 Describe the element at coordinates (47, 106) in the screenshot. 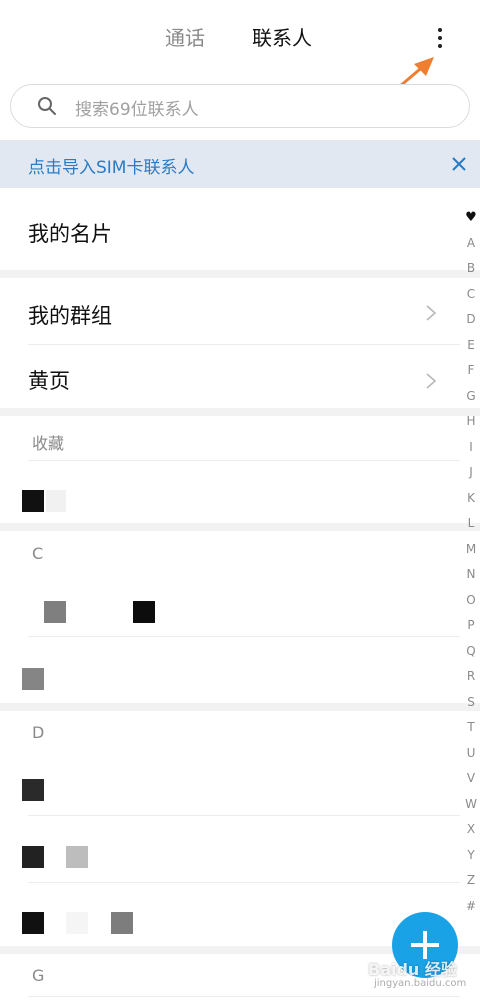

I see `search-icon` at that location.